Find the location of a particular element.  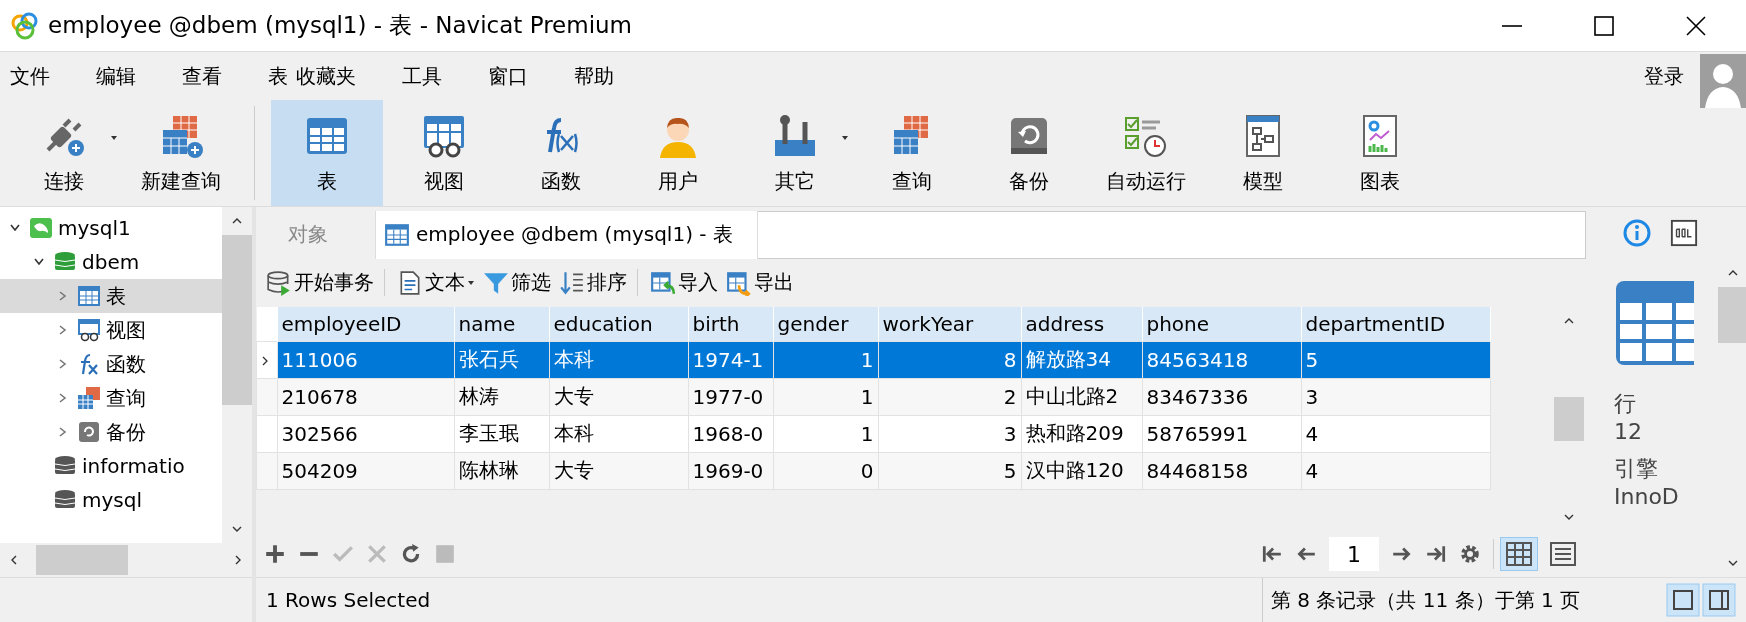

tree-item: 查询 is located at coordinates (111, 398).